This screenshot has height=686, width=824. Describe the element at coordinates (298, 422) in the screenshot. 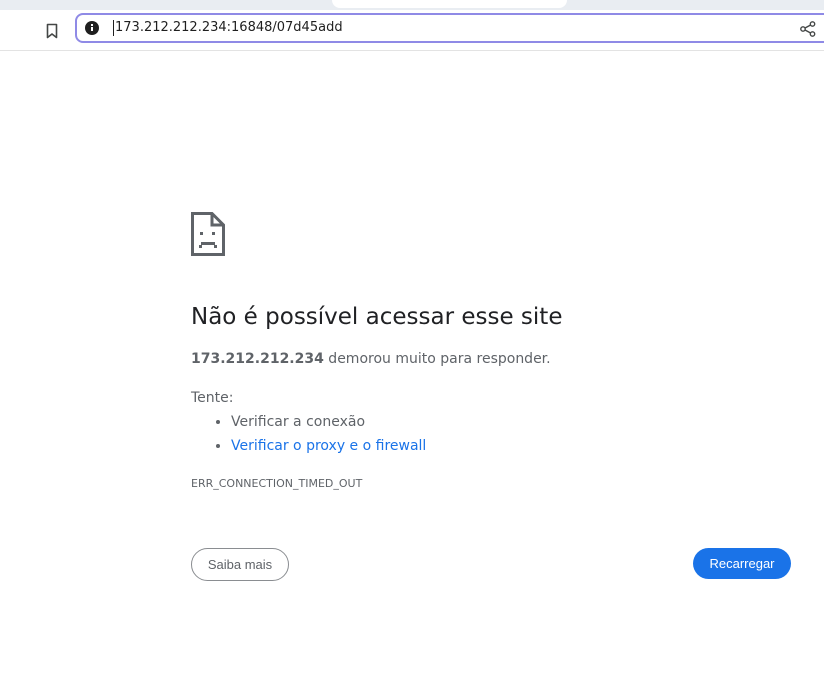

I see `suggestion-check-connection: Verificar a conexão` at that location.